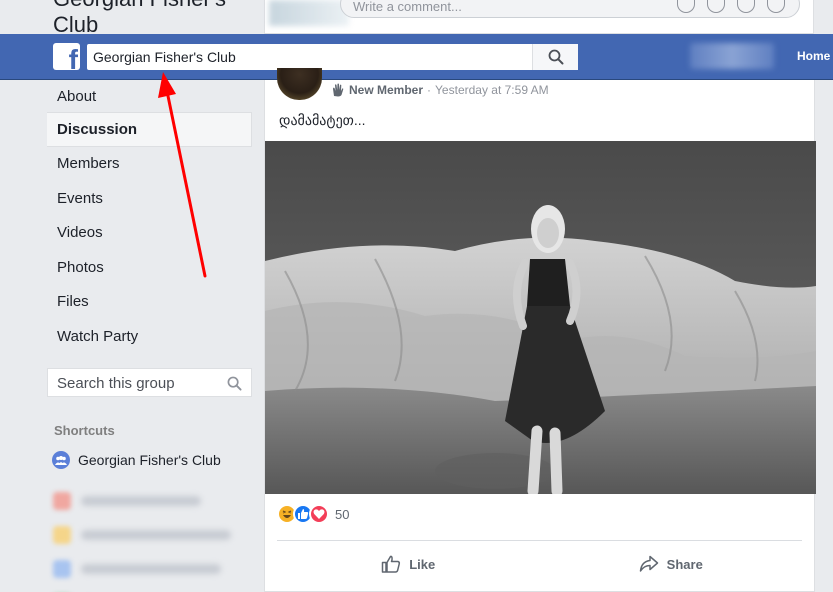  Describe the element at coordinates (746, 6) in the screenshot. I see `gif-icon` at that location.